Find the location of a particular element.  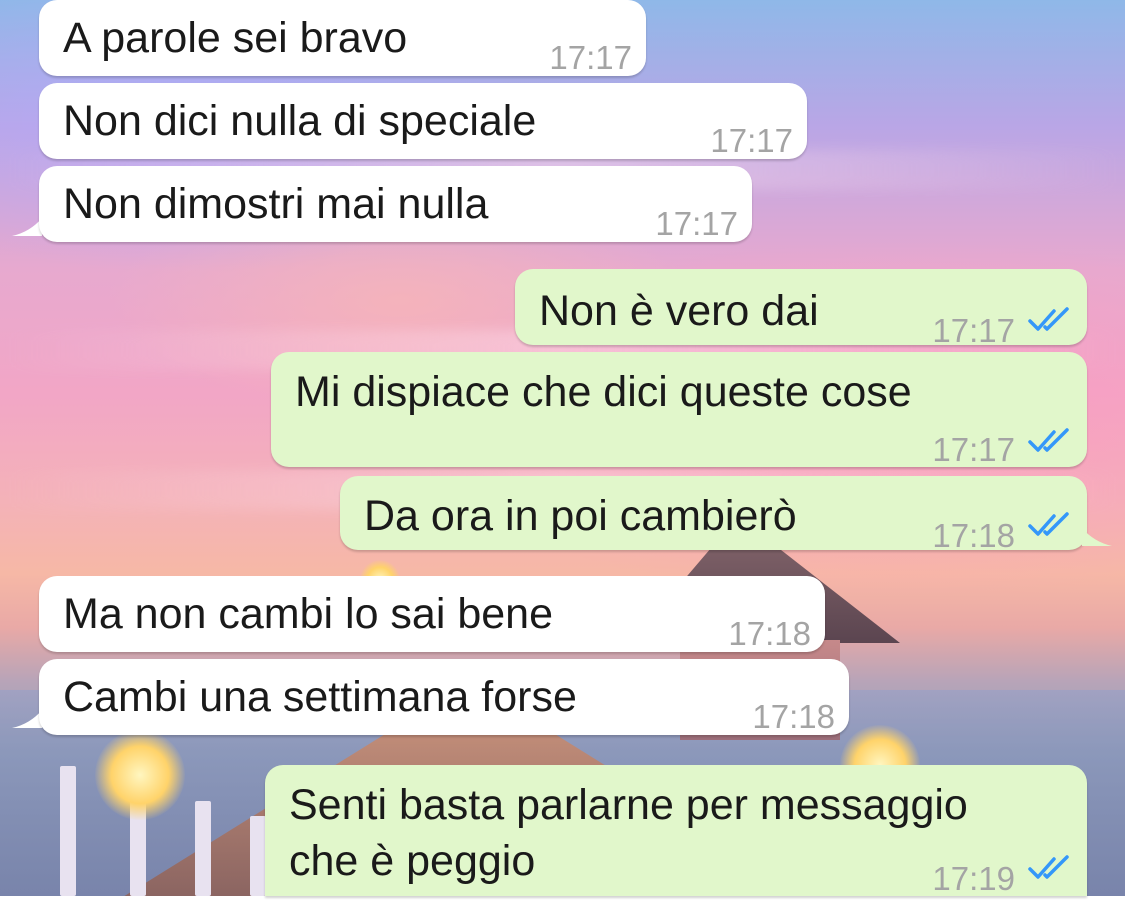

message-timestamp: 17:19 is located at coordinates (973, 878).